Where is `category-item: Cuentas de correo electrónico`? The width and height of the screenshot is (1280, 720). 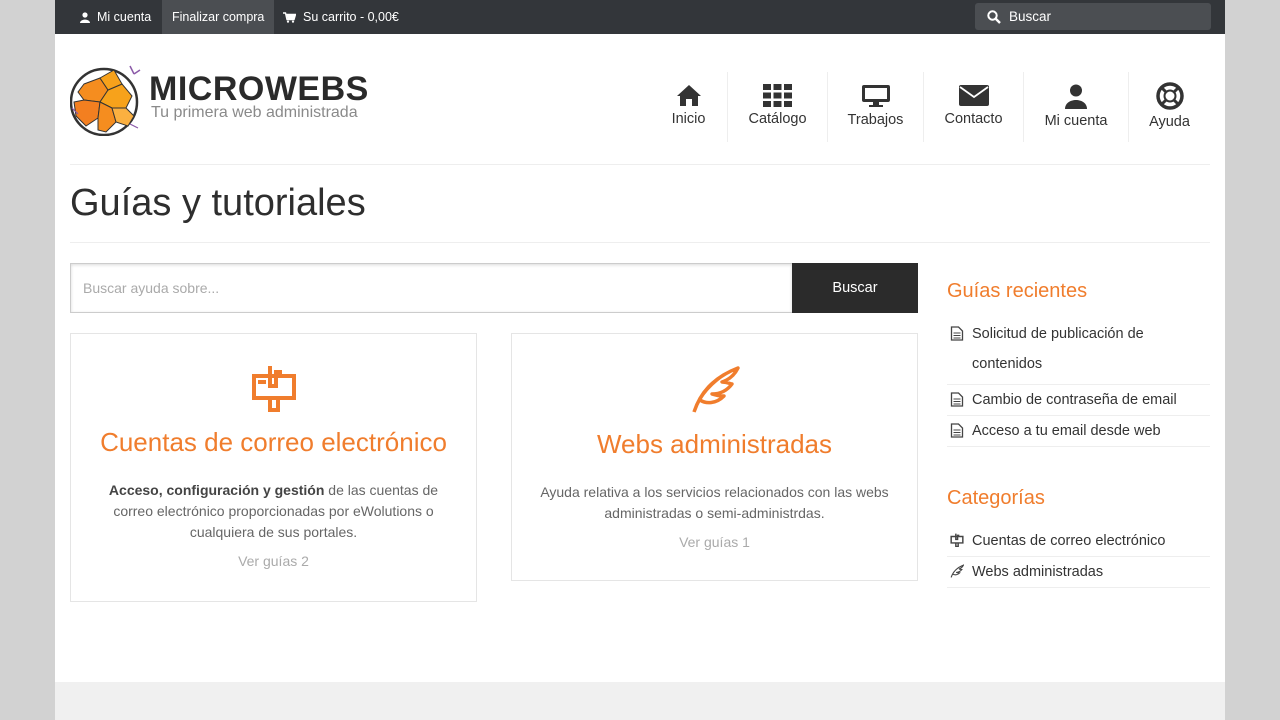 category-item: Cuentas de correo electrónico is located at coordinates (1078, 541).